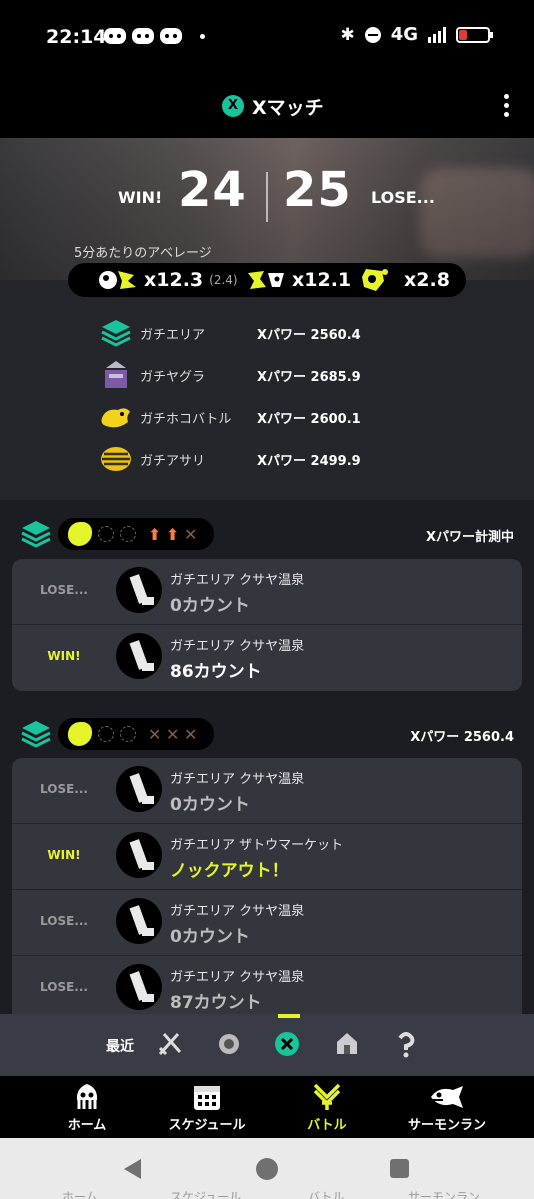  I want to click on battery-icon, so click(474, 34).